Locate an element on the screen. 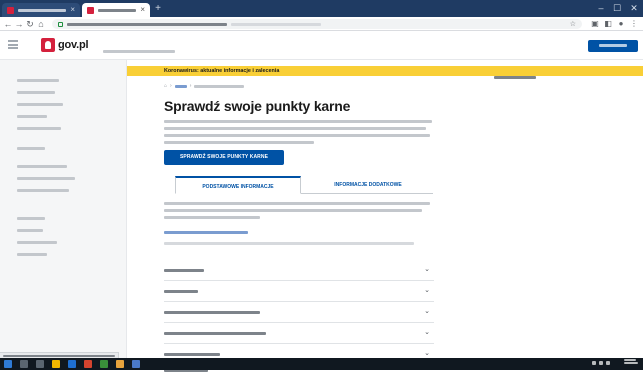 Image resolution: width=643 pixels, height=375 pixels. minimize-button: – is located at coordinates (601, 8).